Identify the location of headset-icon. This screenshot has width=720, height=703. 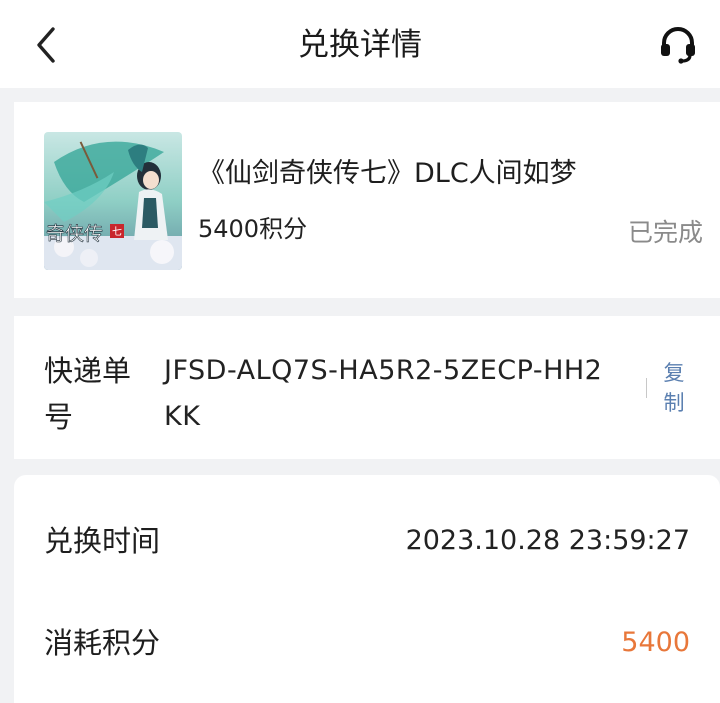
(678, 45).